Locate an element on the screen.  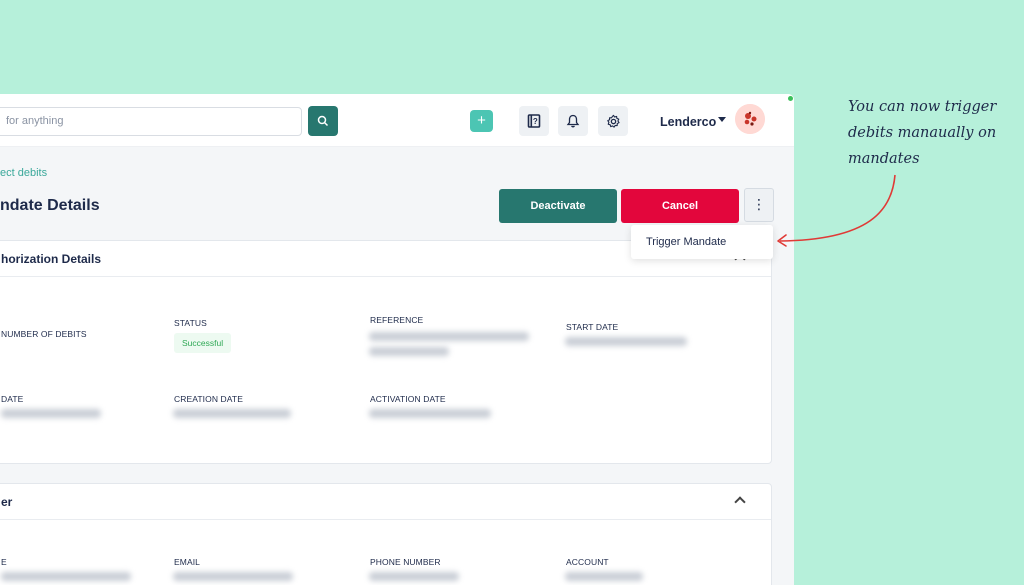
start-date-field: START DATE is located at coordinates (592, 327).